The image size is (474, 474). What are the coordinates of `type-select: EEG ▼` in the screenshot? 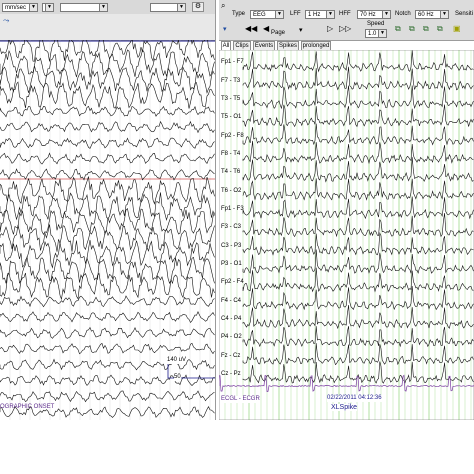 It's located at (267, 14).